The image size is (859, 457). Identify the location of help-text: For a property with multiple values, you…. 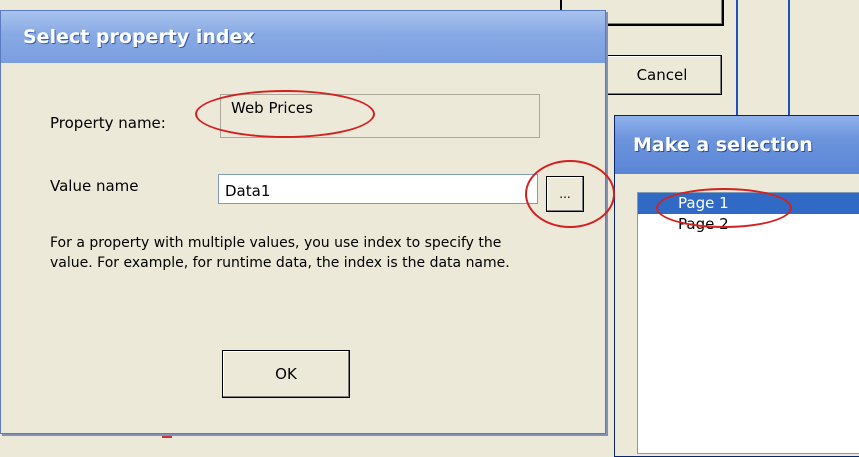
(280, 253).